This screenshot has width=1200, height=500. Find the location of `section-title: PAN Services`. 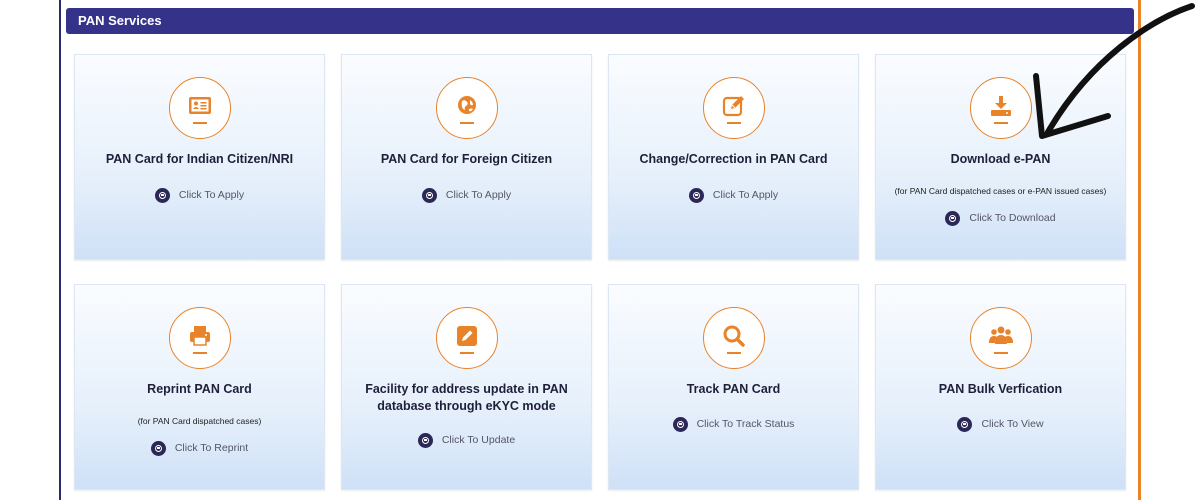

section-title: PAN Services is located at coordinates (120, 20).